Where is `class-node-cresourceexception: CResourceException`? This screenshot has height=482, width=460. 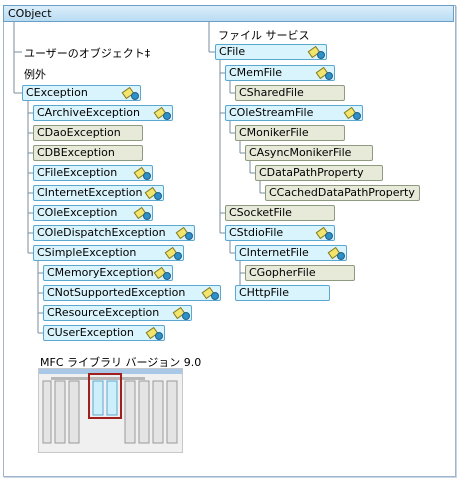
class-node-cresourceexception: CResourceException is located at coordinates (117, 313).